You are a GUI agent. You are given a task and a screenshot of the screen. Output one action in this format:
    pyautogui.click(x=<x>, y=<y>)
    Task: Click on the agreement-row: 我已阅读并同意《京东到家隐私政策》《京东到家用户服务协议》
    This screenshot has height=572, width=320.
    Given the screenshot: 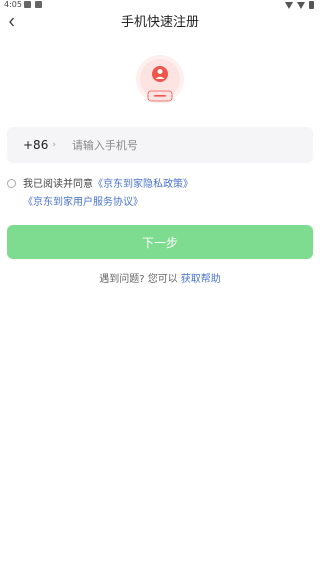 What is the action you would take?
    pyautogui.click(x=157, y=194)
    